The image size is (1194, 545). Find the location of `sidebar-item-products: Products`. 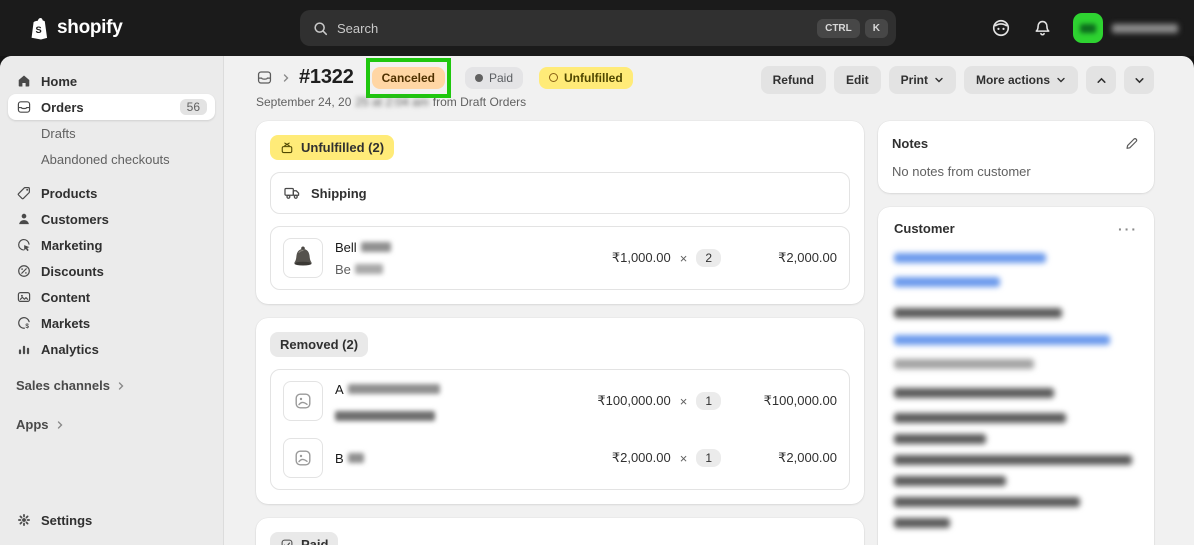

sidebar-item-products: Products is located at coordinates (111, 193).